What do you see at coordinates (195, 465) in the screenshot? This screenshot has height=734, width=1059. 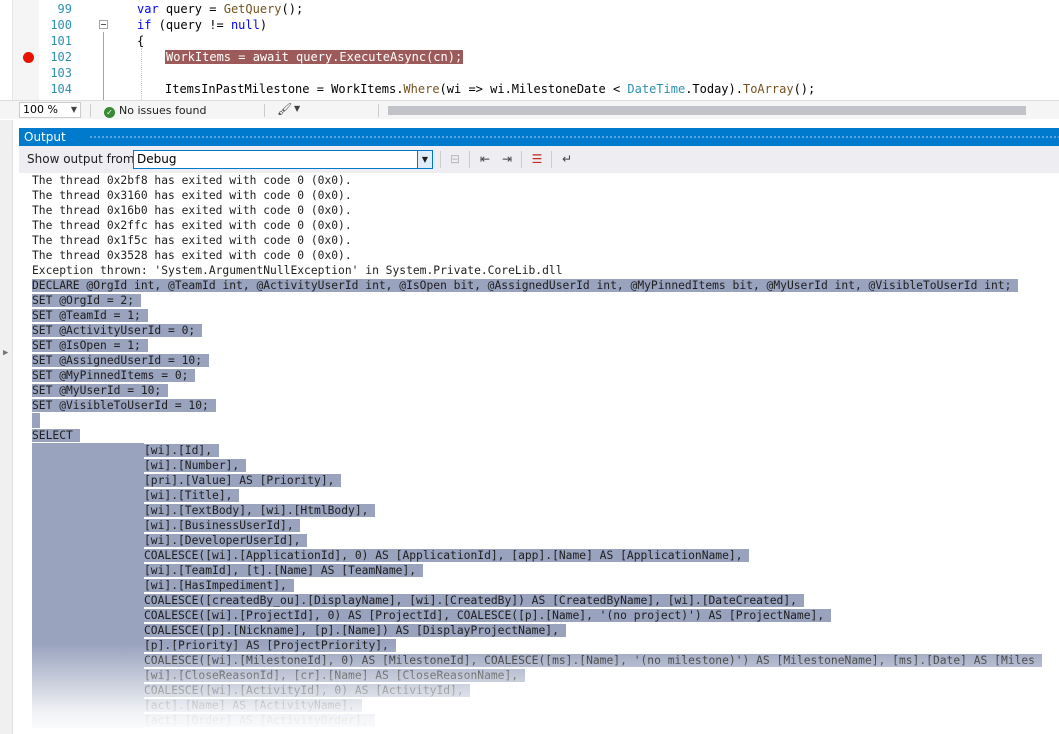 I see `output-line-text: [wi].[Number],` at bounding box center [195, 465].